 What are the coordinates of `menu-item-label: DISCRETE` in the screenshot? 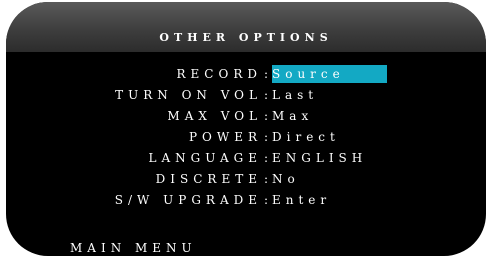 It's located at (208, 179).